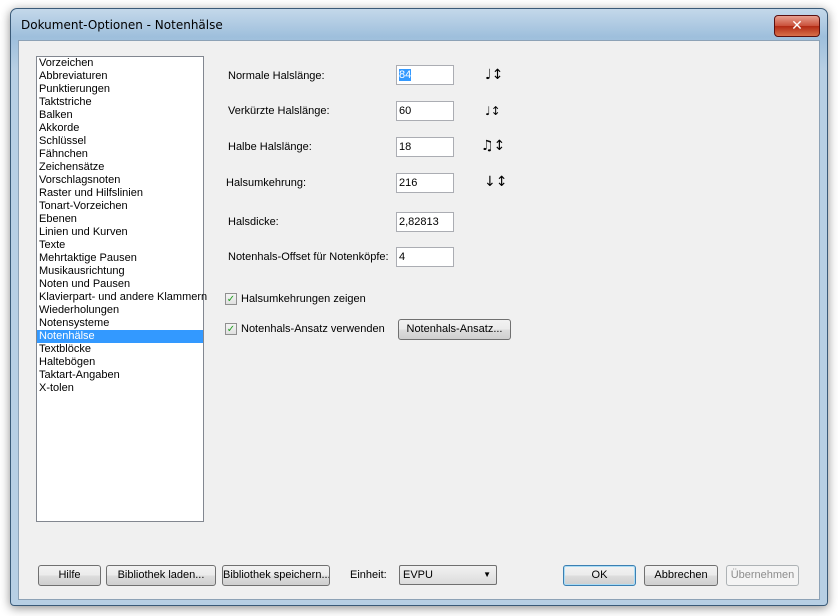 This screenshot has height=616, width=838. I want to click on chevron-down-icon: ▼, so click(487, 574).